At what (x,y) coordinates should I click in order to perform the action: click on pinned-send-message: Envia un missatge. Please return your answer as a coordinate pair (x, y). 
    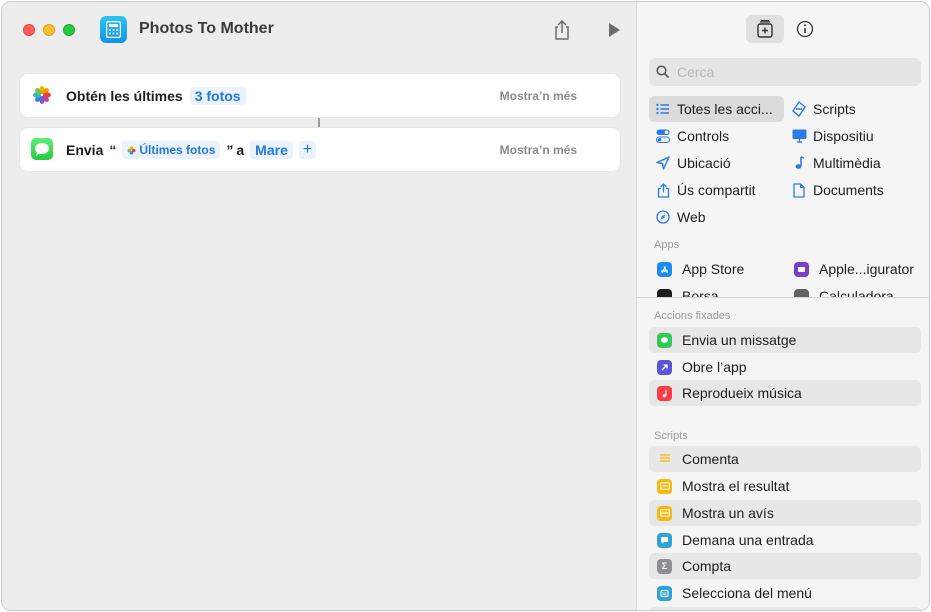
    Looking at the image, I should click on (785, 340).